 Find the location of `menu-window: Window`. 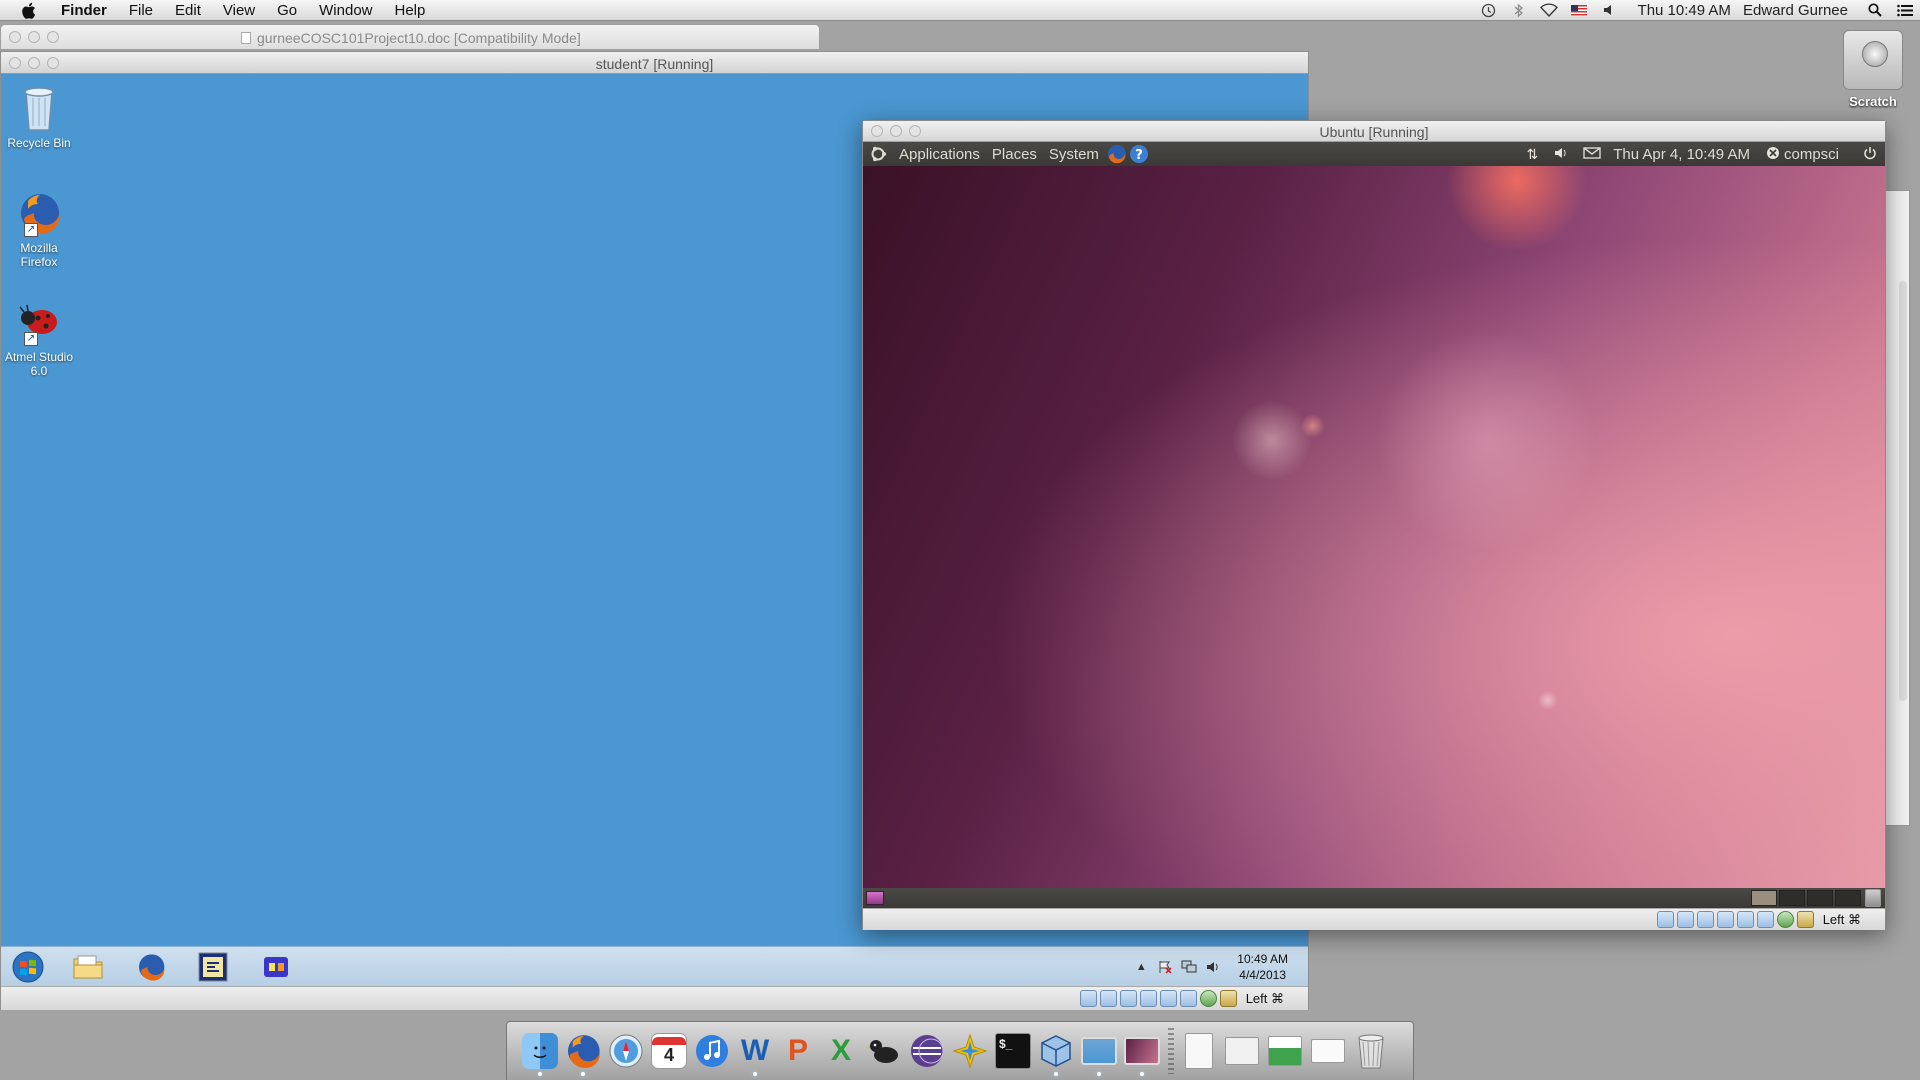

menu-window: Window is located at coordinates (345, 10).